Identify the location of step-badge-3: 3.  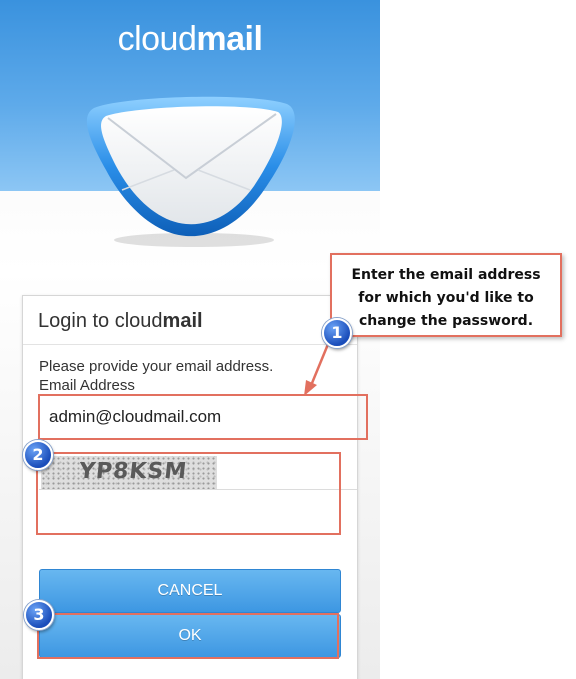
(39, 615).